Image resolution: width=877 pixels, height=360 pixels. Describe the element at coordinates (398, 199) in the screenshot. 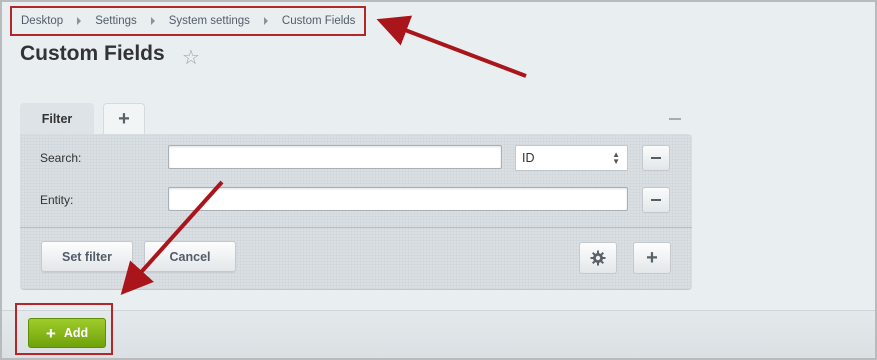

I see `entity-input` at that location.